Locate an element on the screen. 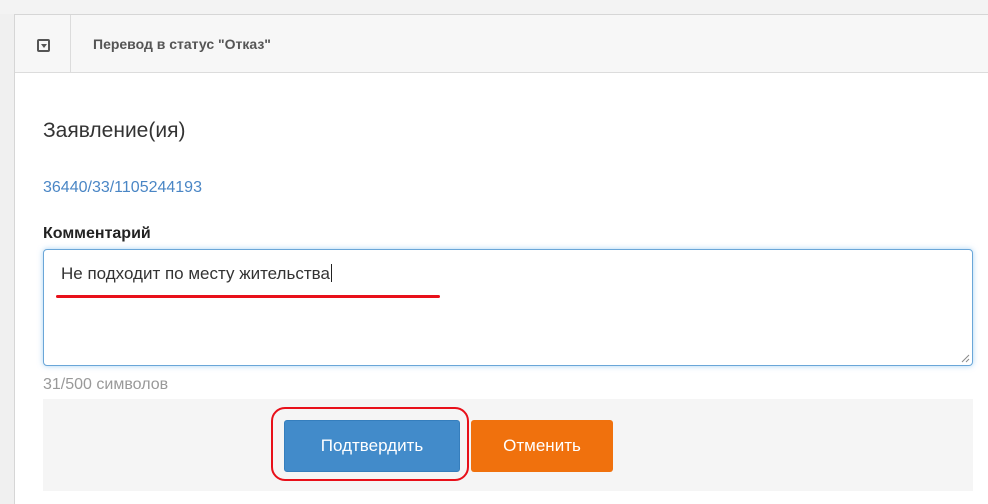  comment-value: Не подходит по месту жительства is located at coordinates (195, 273).